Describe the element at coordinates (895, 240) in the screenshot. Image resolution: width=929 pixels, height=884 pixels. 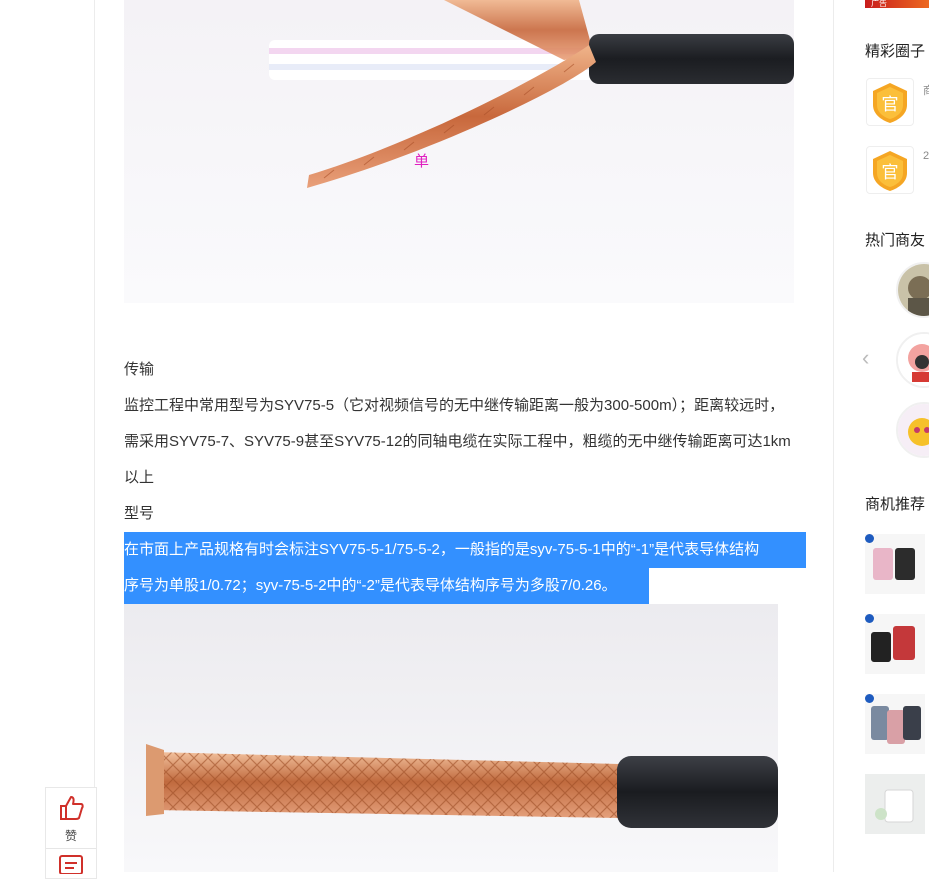
I see `section-title-hot-friends: 热门商友` at that location.